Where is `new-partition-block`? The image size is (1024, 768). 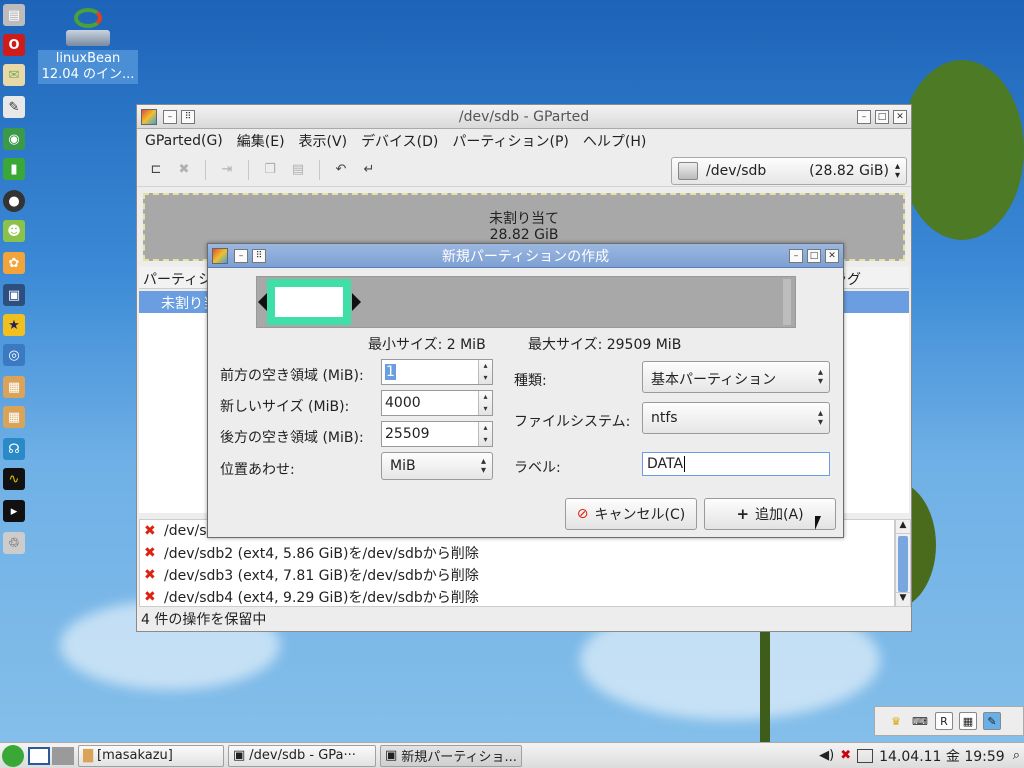
new-partition-block is located at coordinates (309, 302).